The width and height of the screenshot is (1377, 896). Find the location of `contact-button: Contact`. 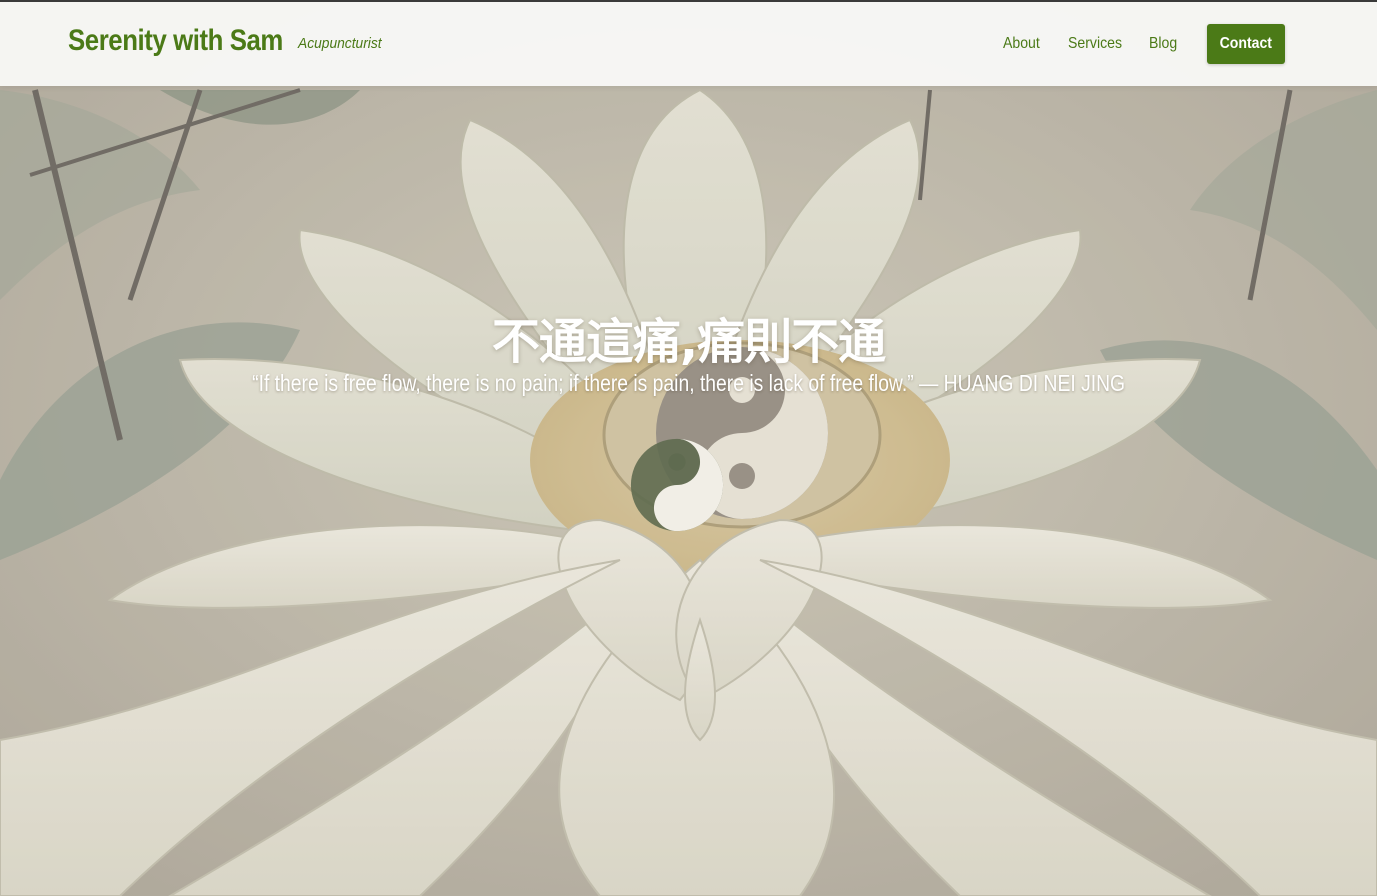

contact-button: Contact is located at coordinates (1246, 44).